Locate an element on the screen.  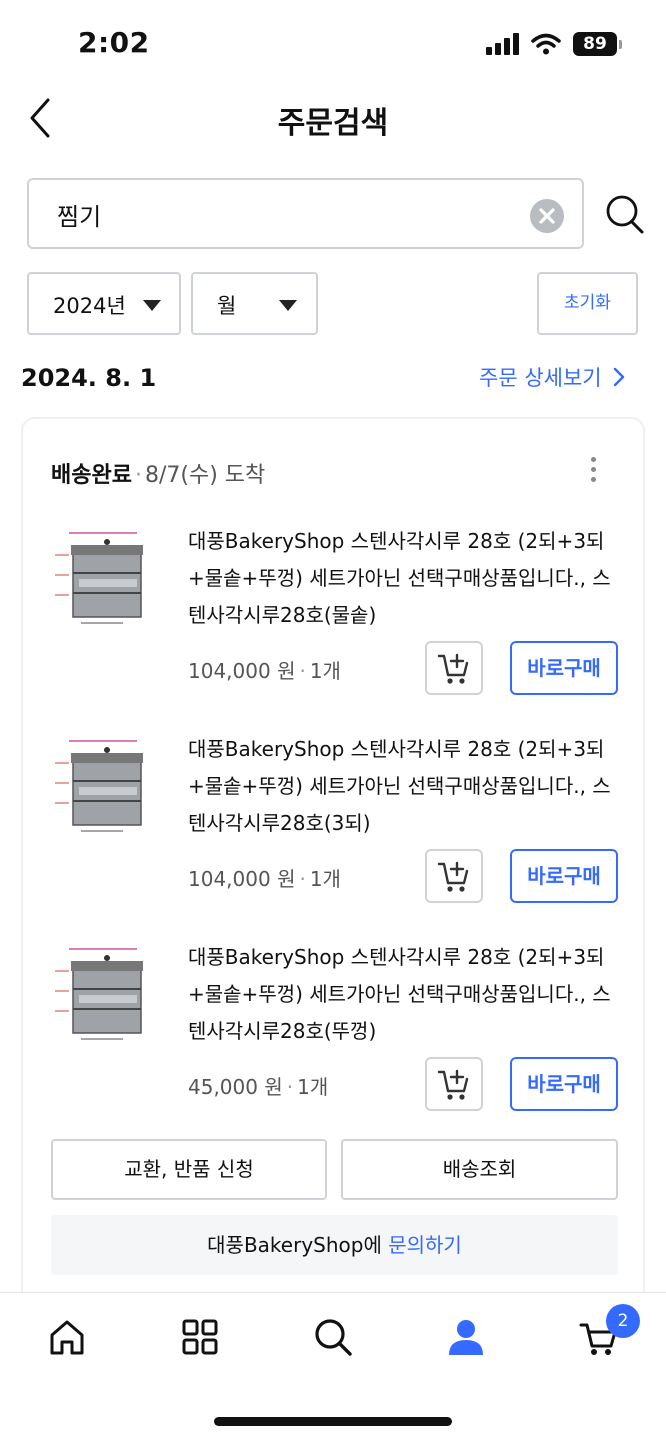
exchange-return-button: 교환, 반품 신청 is located at coordinates (189, 1169).